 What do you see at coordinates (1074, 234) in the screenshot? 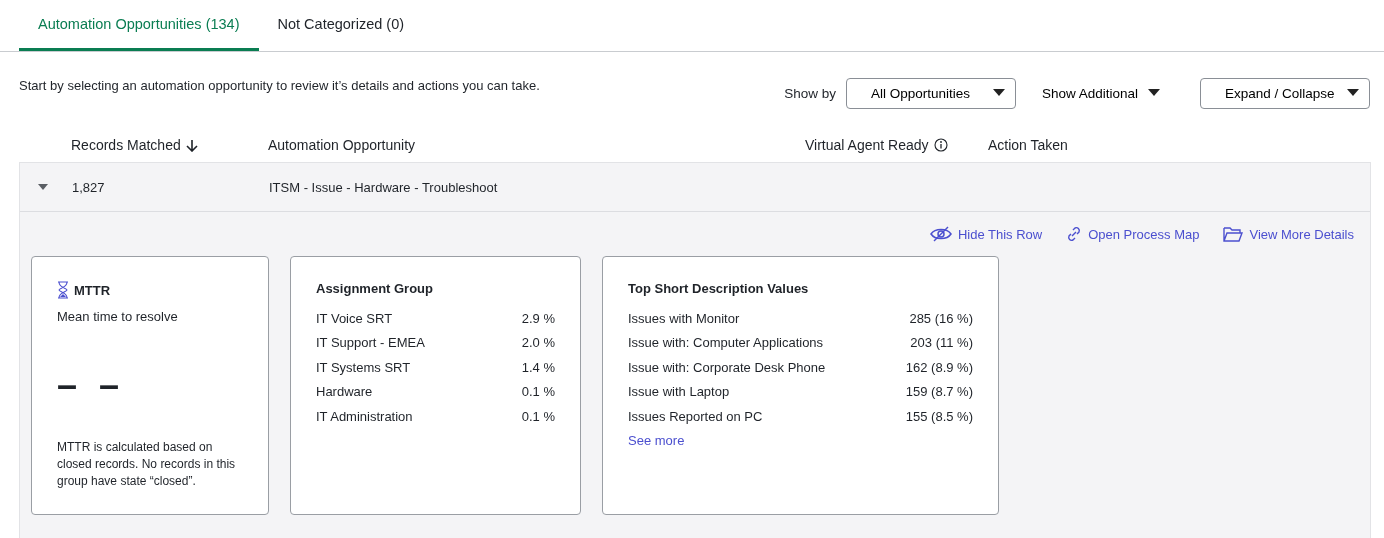
I see `link-icon` at bounding box center [1074, 234].